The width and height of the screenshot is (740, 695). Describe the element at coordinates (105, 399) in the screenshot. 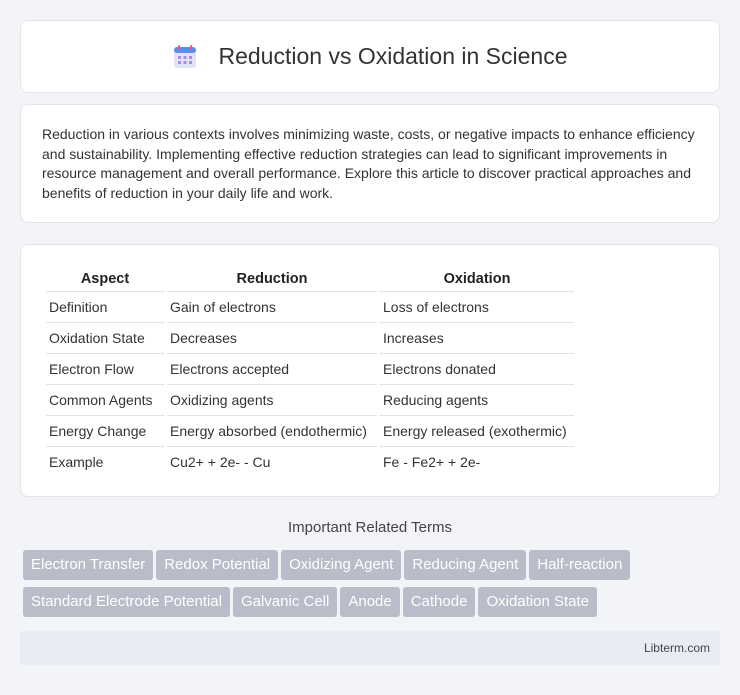

I see `table-cell: Common Agents` at that location.